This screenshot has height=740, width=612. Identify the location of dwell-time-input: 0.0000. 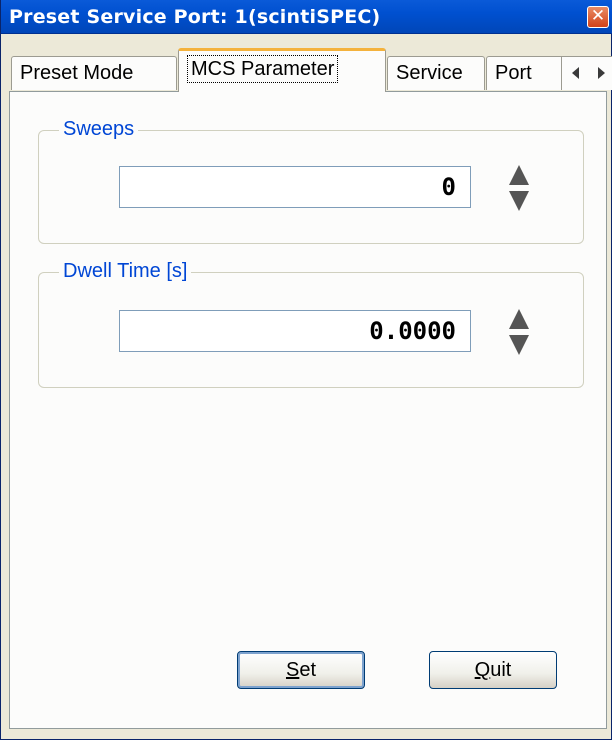
(295, 331).